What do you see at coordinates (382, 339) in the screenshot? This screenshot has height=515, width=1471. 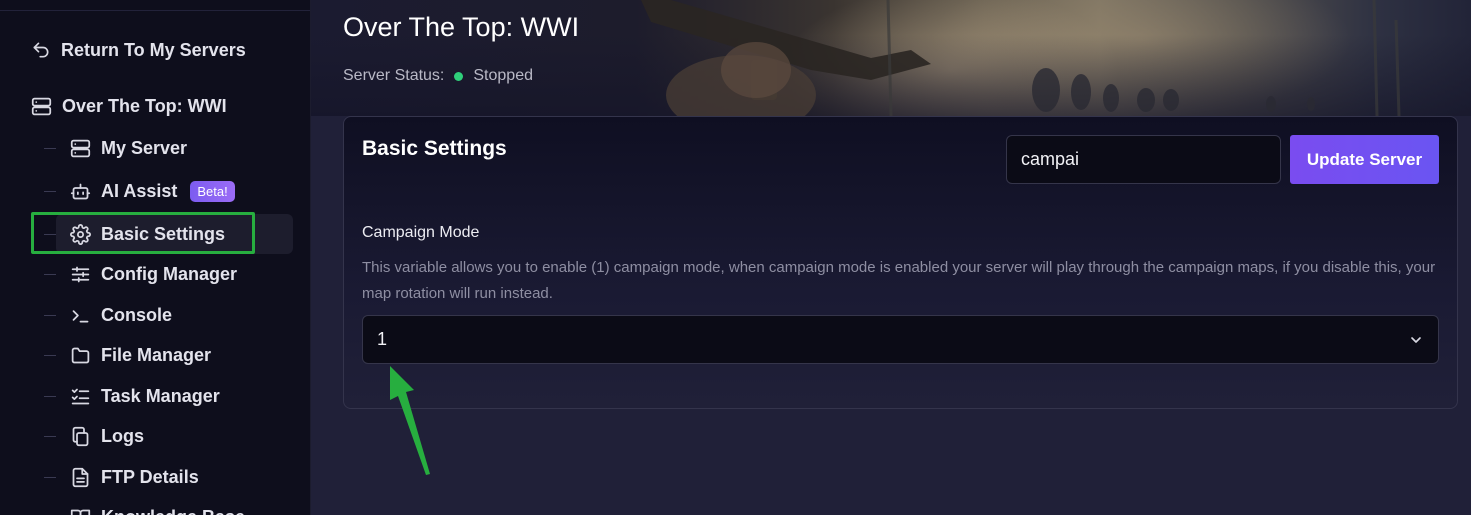 I see `select-value: 1` at bounding box center [382, 339].